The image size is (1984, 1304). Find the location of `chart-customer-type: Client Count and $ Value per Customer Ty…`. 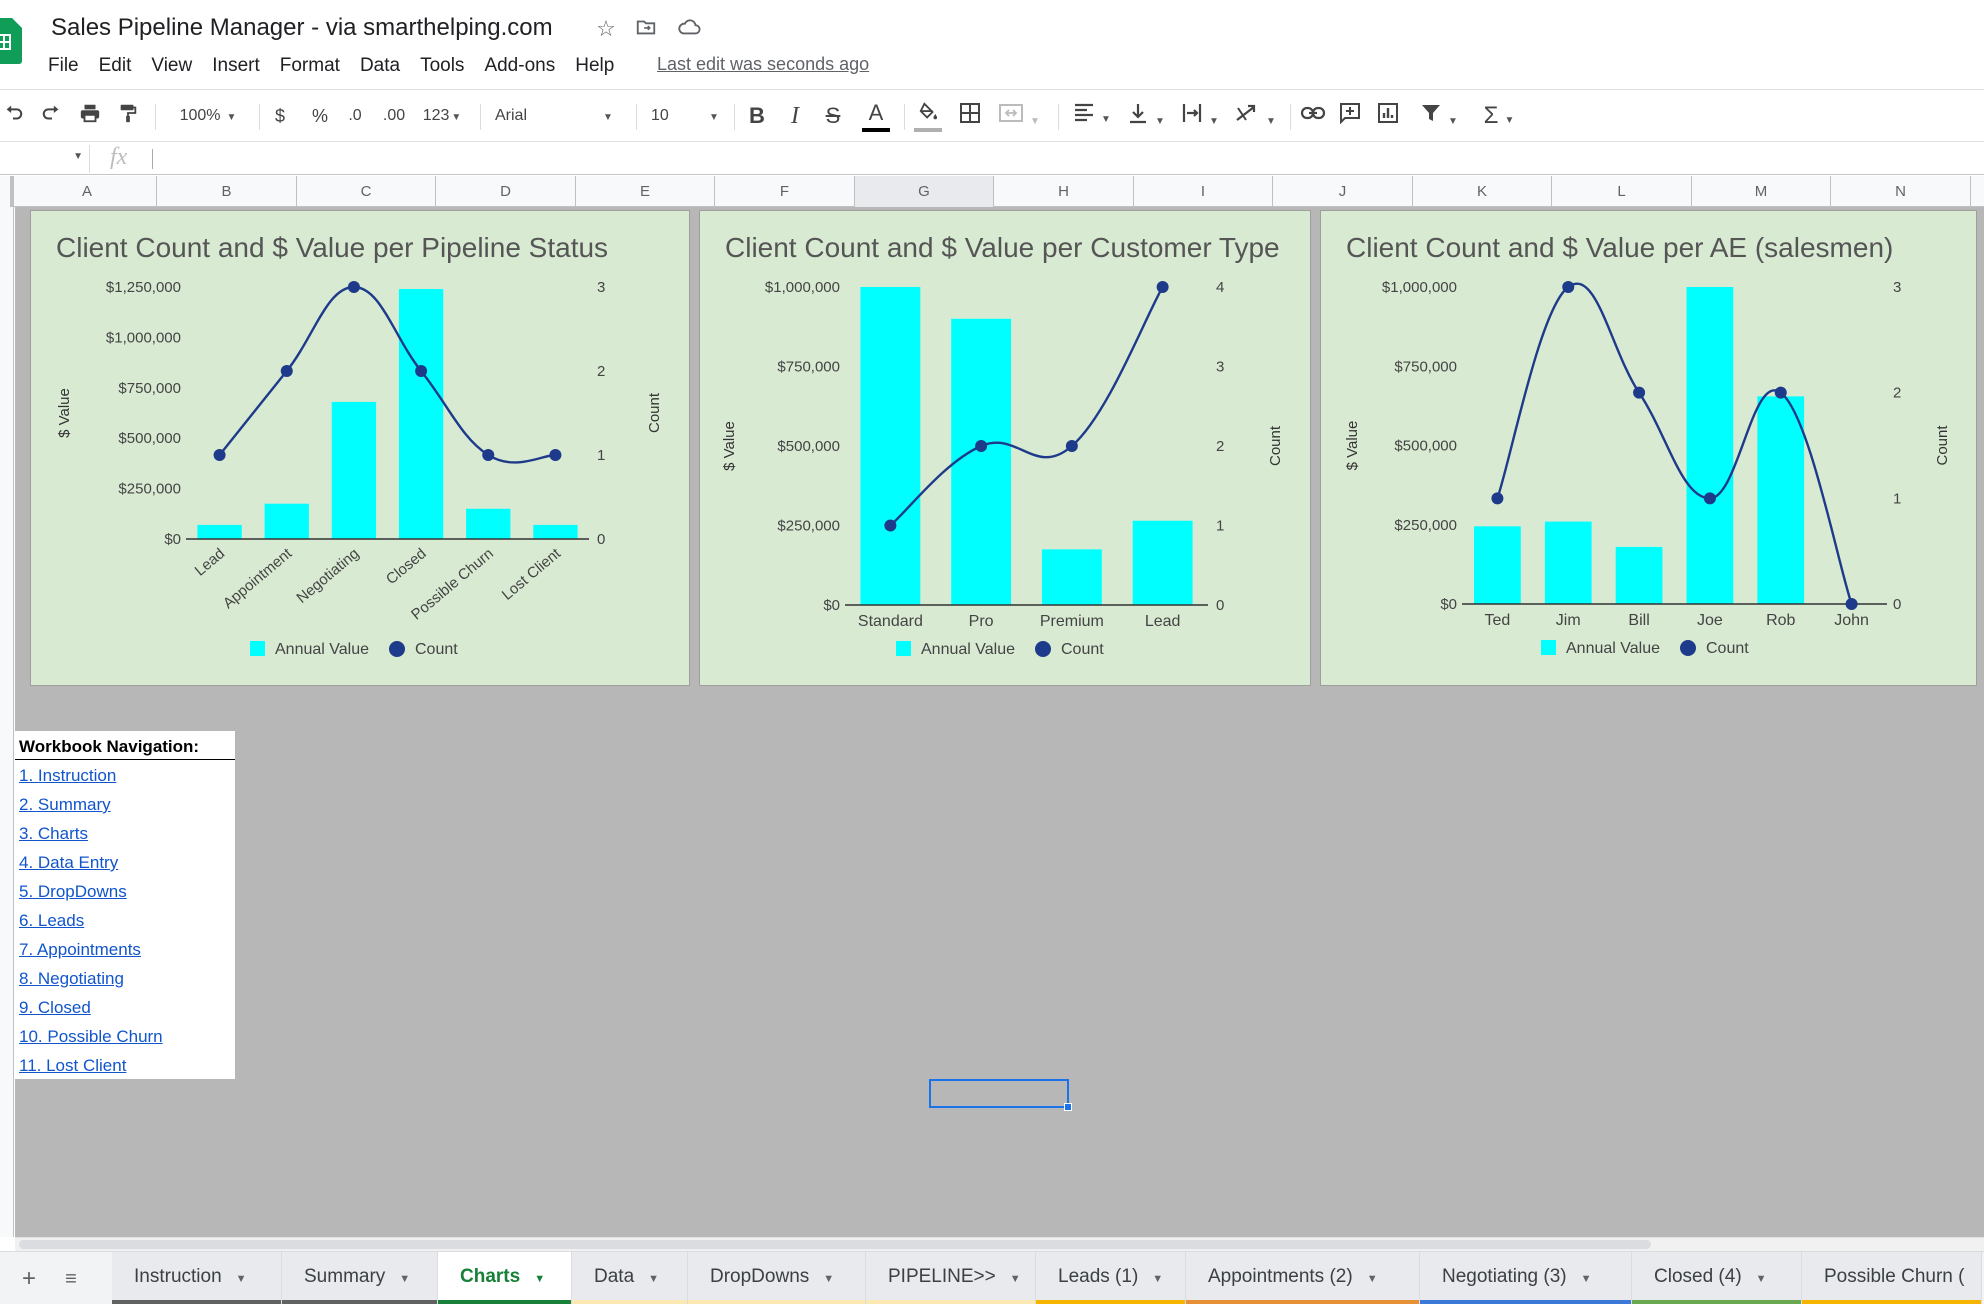

chart-customer-type: Client Count and $ Value per Customer Ty… is located at coordinates (1005, 448).